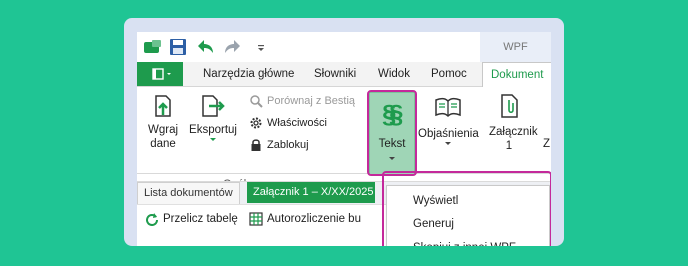  What do you see at coordinates (213, 106) in the screenshot?
I see `export-icon` at bounding box center [213, 106].